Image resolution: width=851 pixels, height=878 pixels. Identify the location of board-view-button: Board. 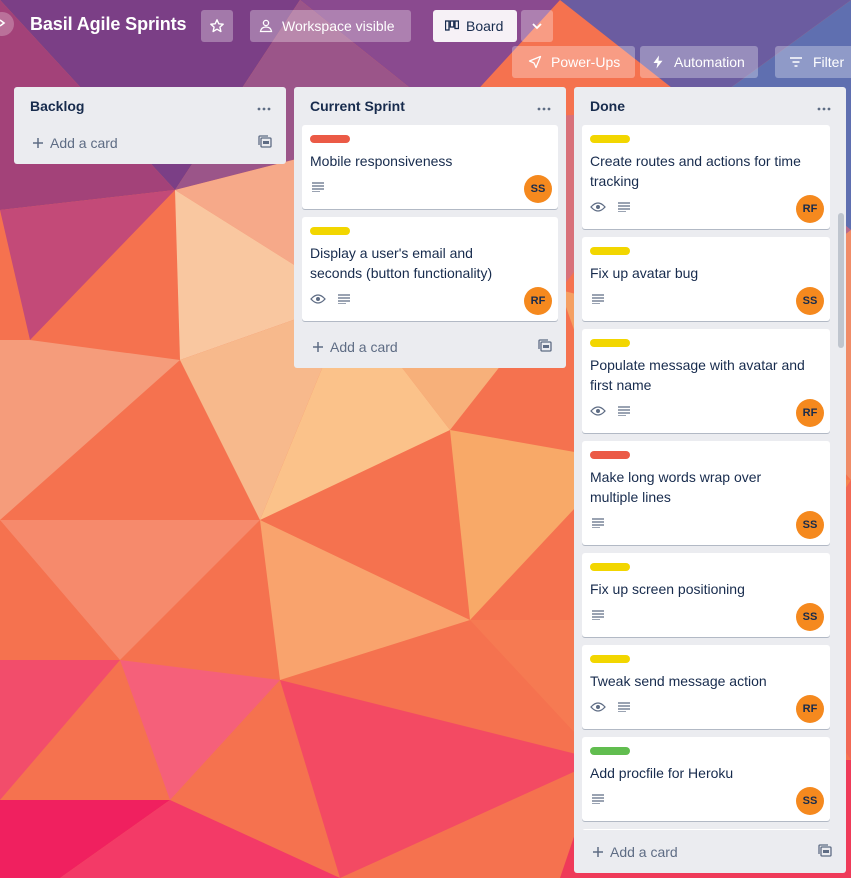
(475, 26).